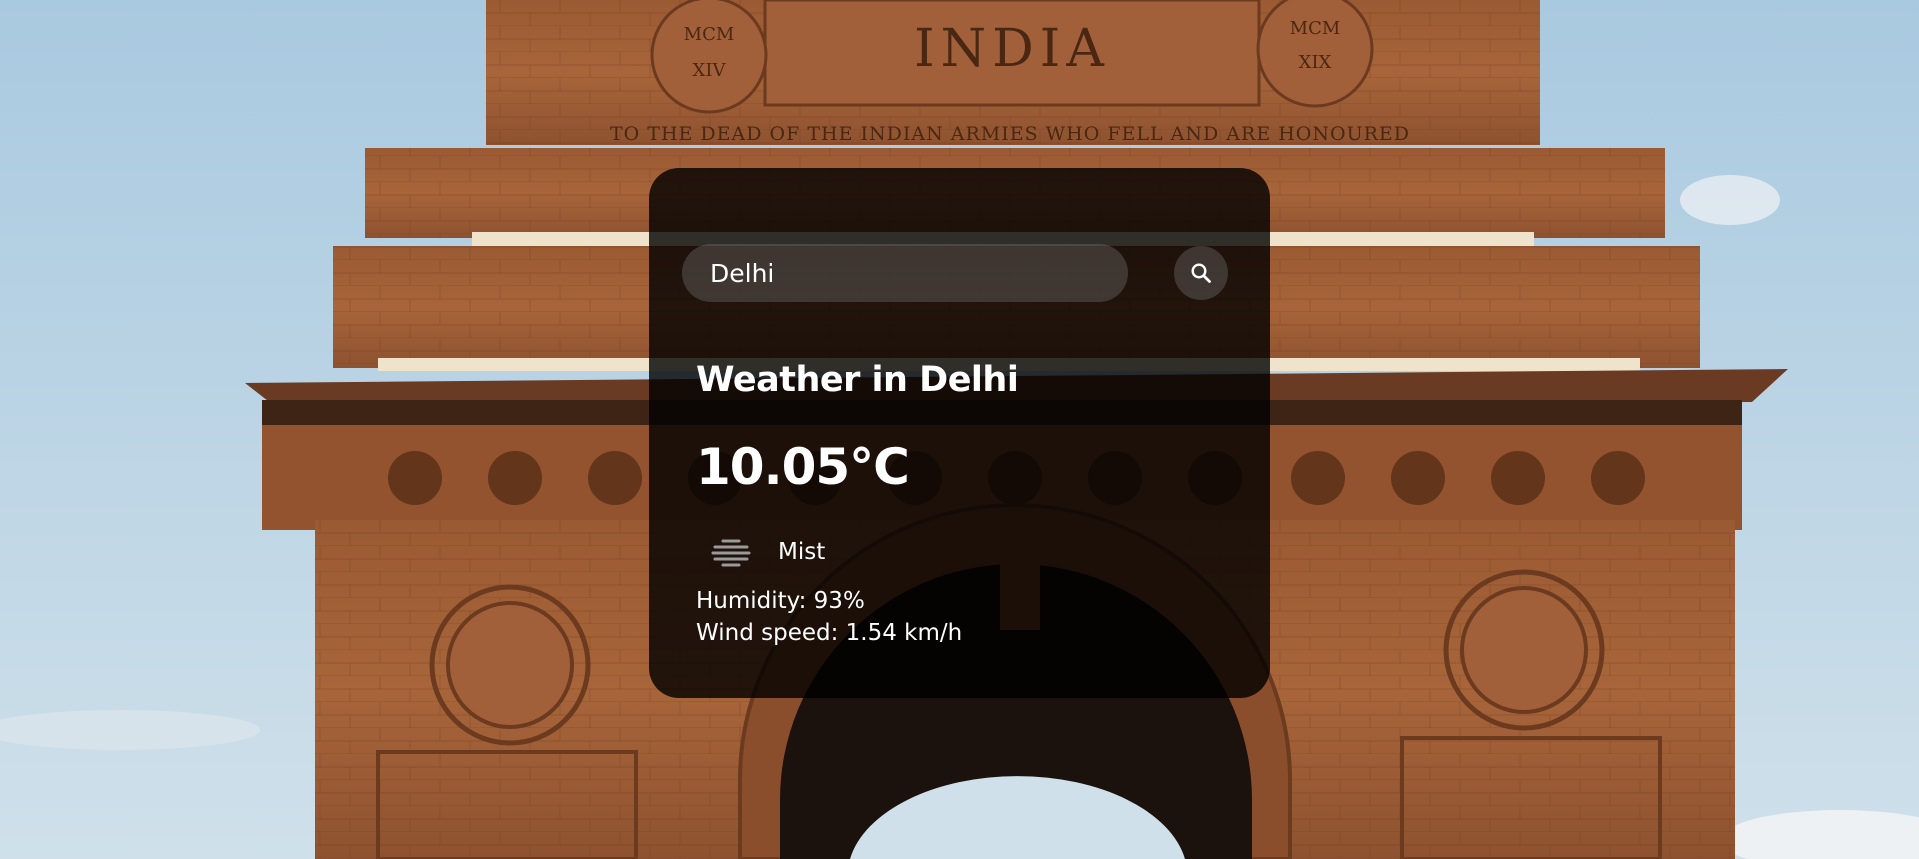  What do you see at coordinates (1012, 49) in the screenshot?
I see `svg-text: INDIA` at bounding box center [1012, 49].